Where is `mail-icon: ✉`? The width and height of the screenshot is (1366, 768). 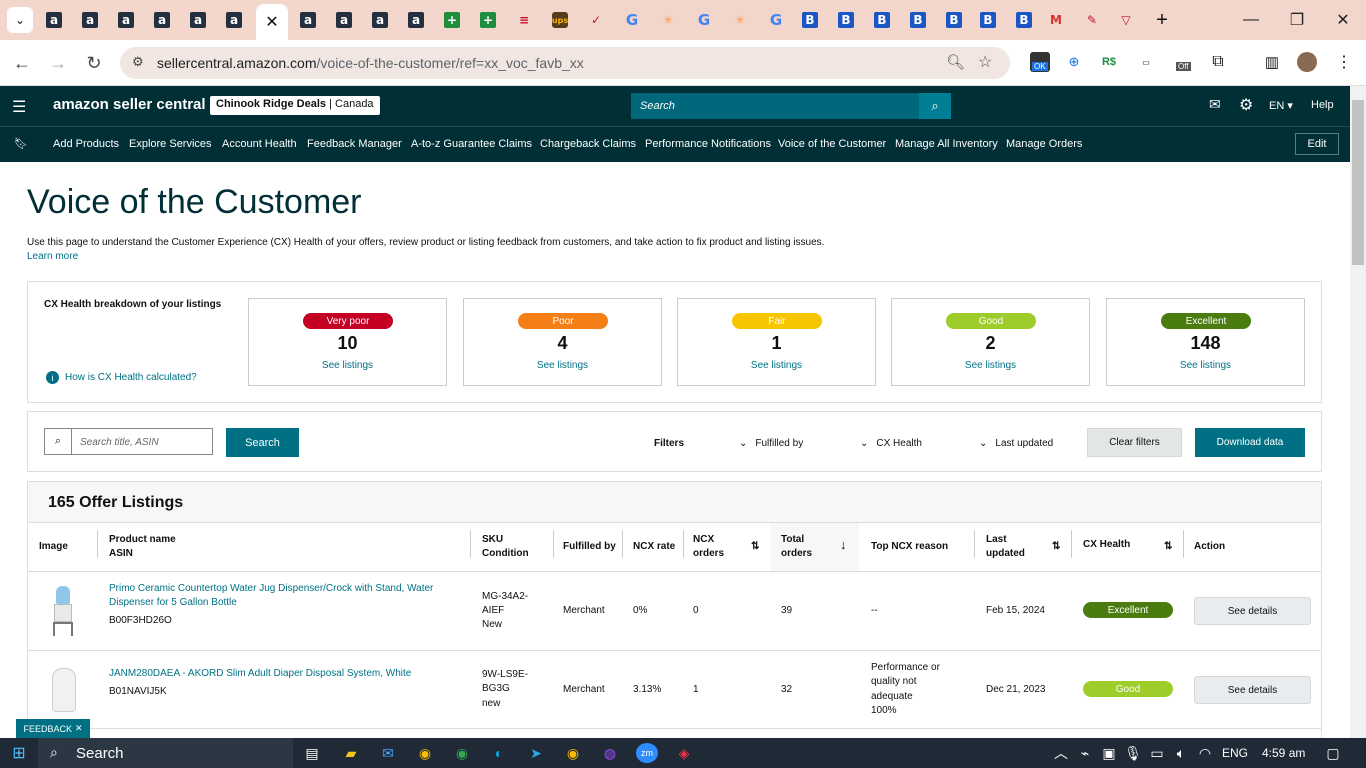
mail-icon: ✉ is located at coordinates (1215, 104).